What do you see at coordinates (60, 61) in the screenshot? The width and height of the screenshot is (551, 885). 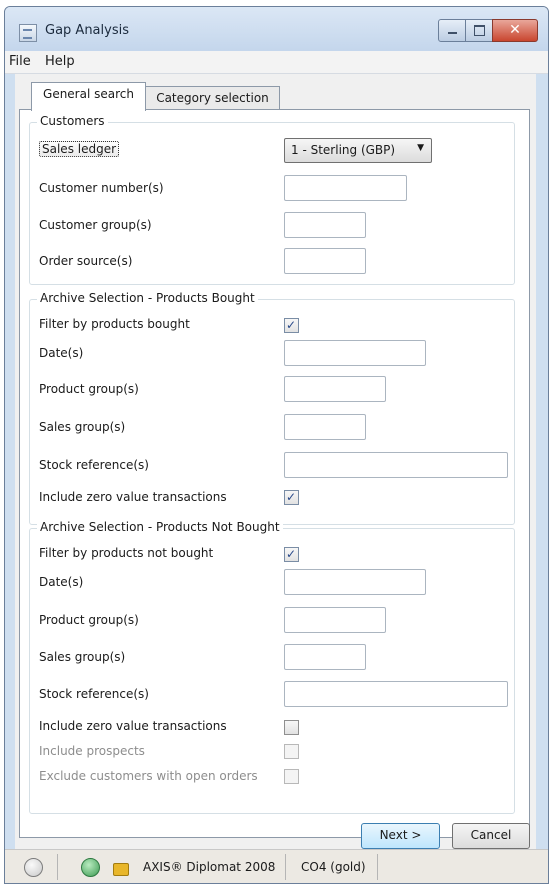 I see `menu-help: Help` at bounding box center [60, 61].